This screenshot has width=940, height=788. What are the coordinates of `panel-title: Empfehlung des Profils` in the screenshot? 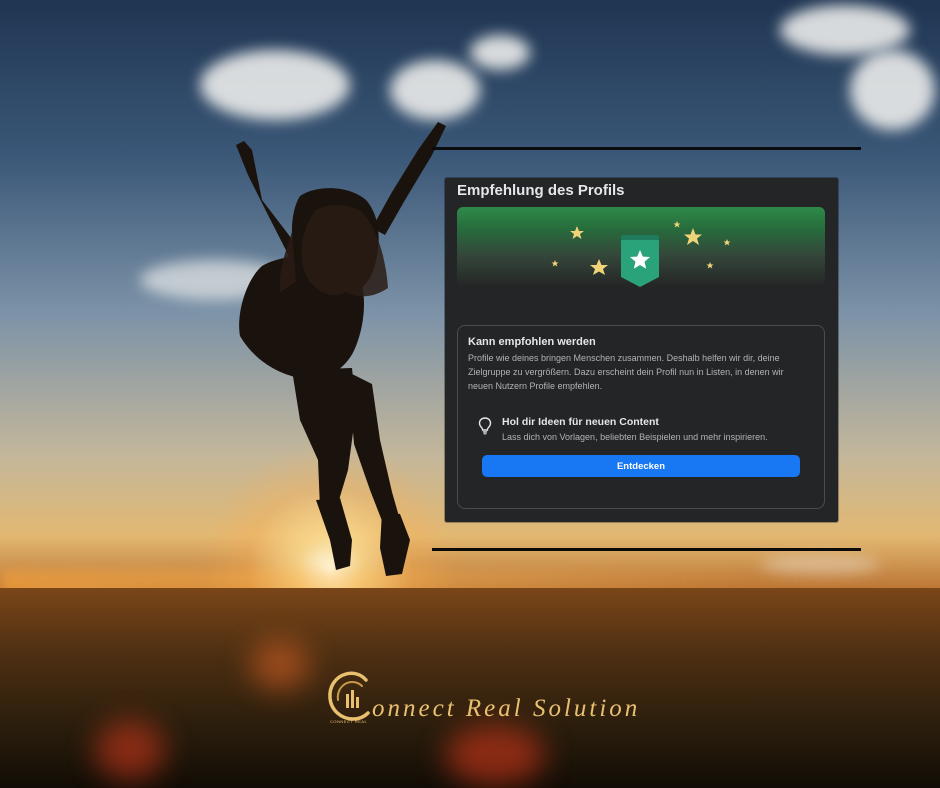 It's located at (541, 190).